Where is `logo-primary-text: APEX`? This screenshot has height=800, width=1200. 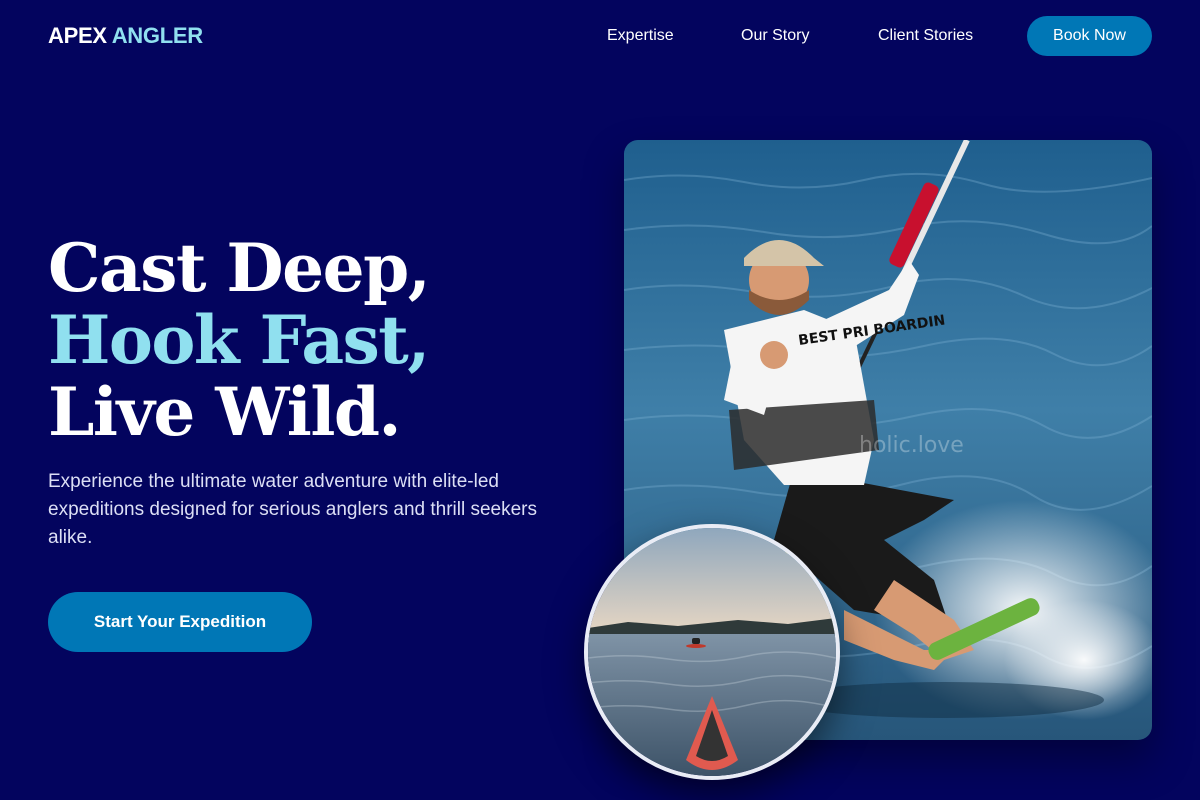
logo-primary-text: APEX is located at coordinates (77, 35).